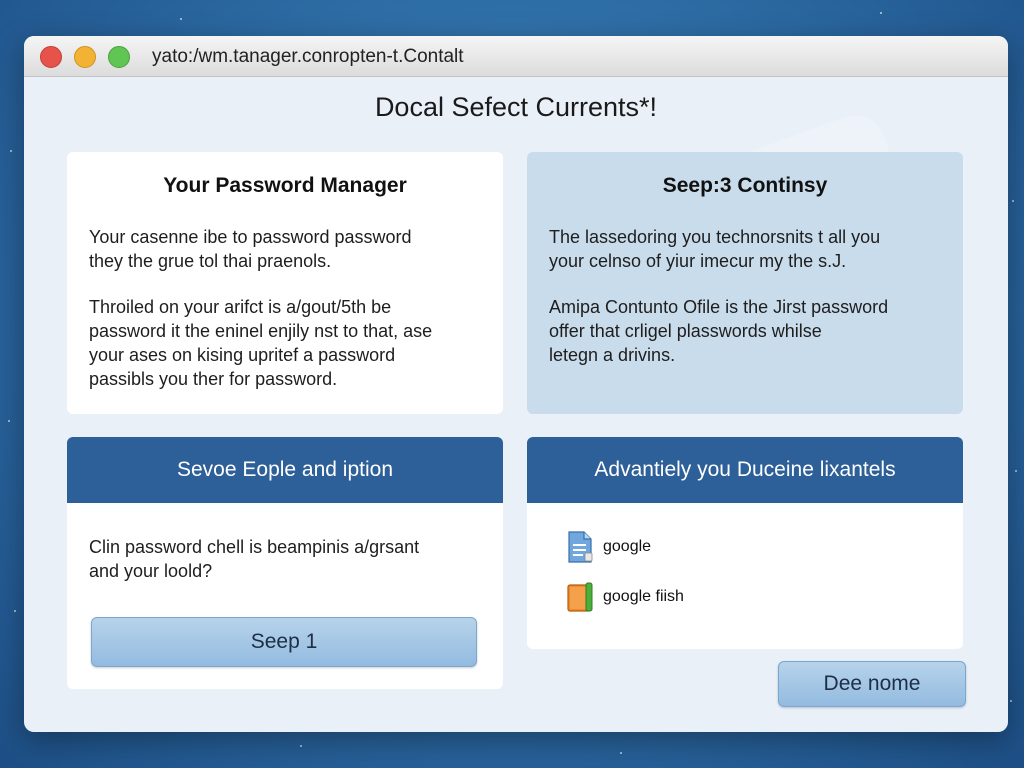 This screenshot has width=1024, height=768. What do you see at coordinates (685, 331) in the screenshot?
I see `text-line: offer that crligel plasswords whilse` at bounding box center [685, 331].